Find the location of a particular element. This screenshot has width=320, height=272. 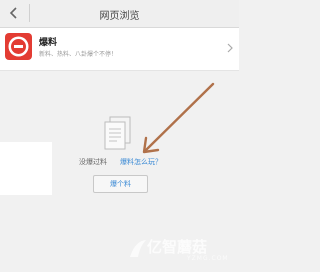

watermark-text: 亿智蘑菇 is located at coordinates (177, 247).